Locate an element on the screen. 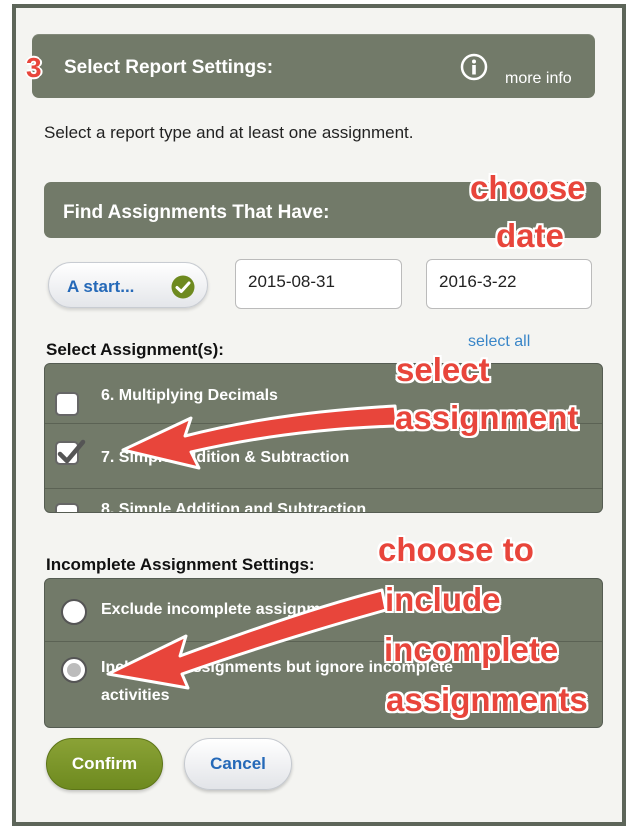 The image size is (639, 831). select-assignments-label: Select Assignment(s): is located at coordinates (135, 349).